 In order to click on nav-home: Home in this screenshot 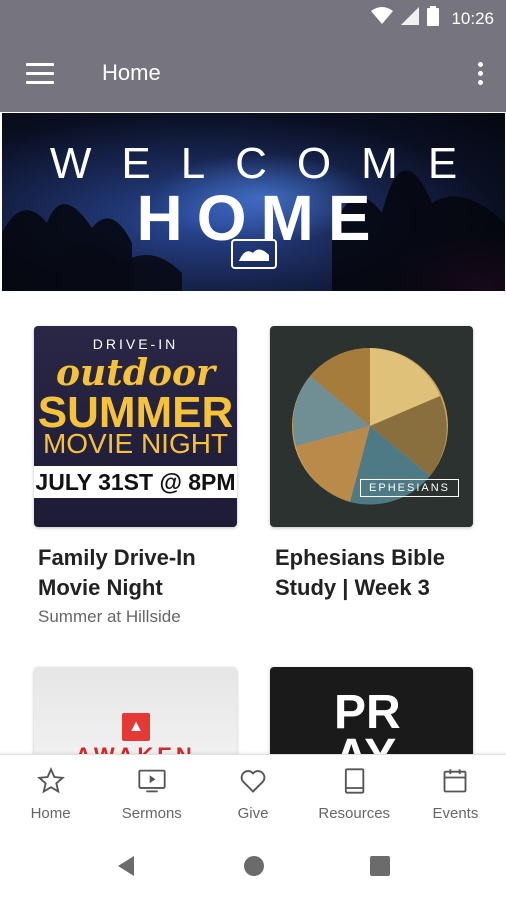, I will do `click(50, 793)`.